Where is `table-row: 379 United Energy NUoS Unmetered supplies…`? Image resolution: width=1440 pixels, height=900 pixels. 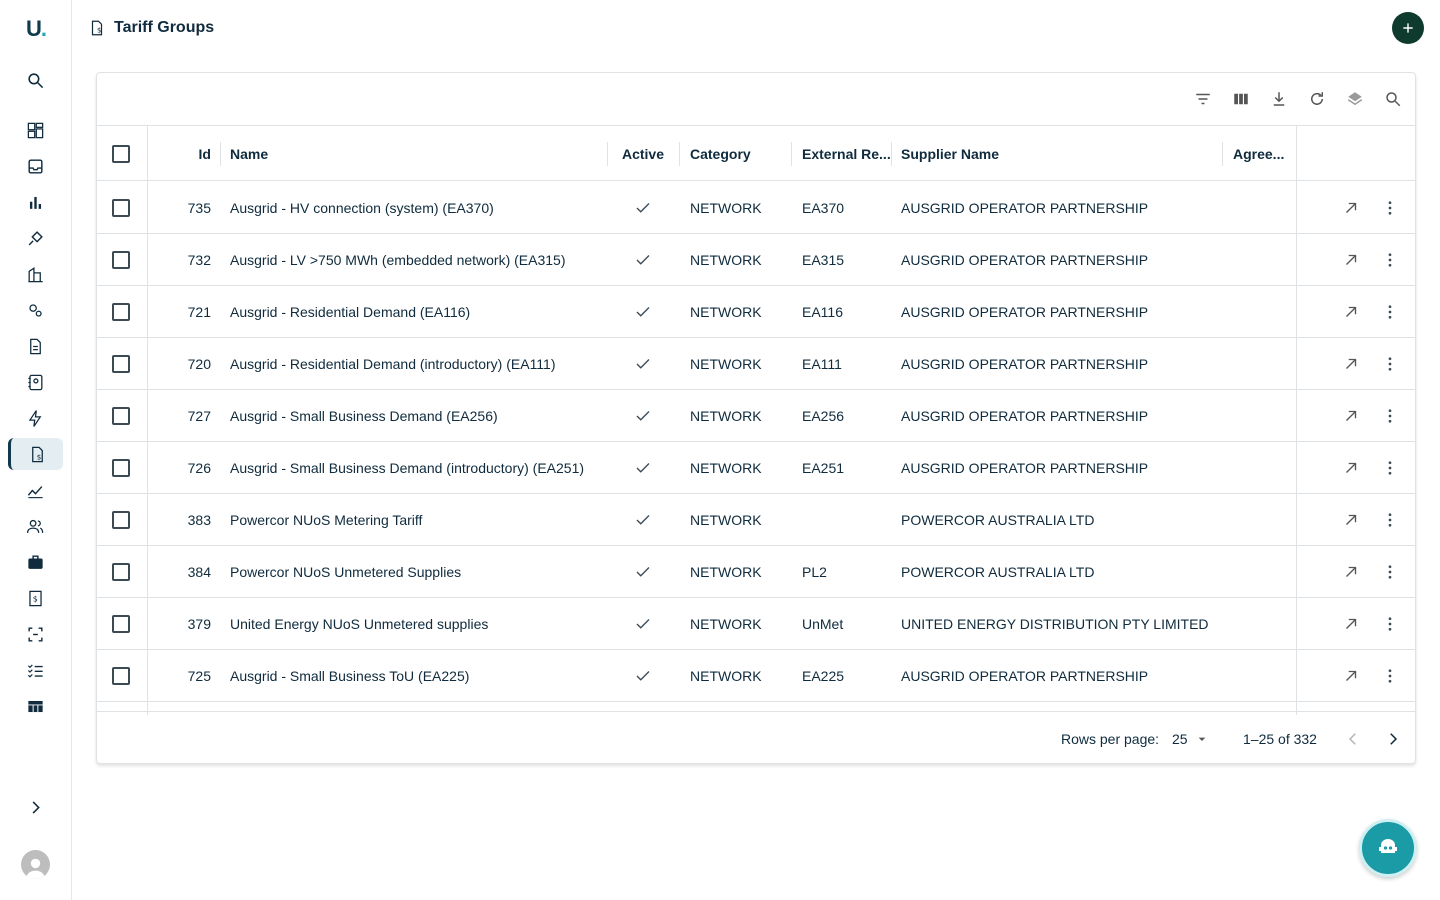
table-row: 379 United Energy NUoS Unmetered supplies… is located at coordinates (756, 624).